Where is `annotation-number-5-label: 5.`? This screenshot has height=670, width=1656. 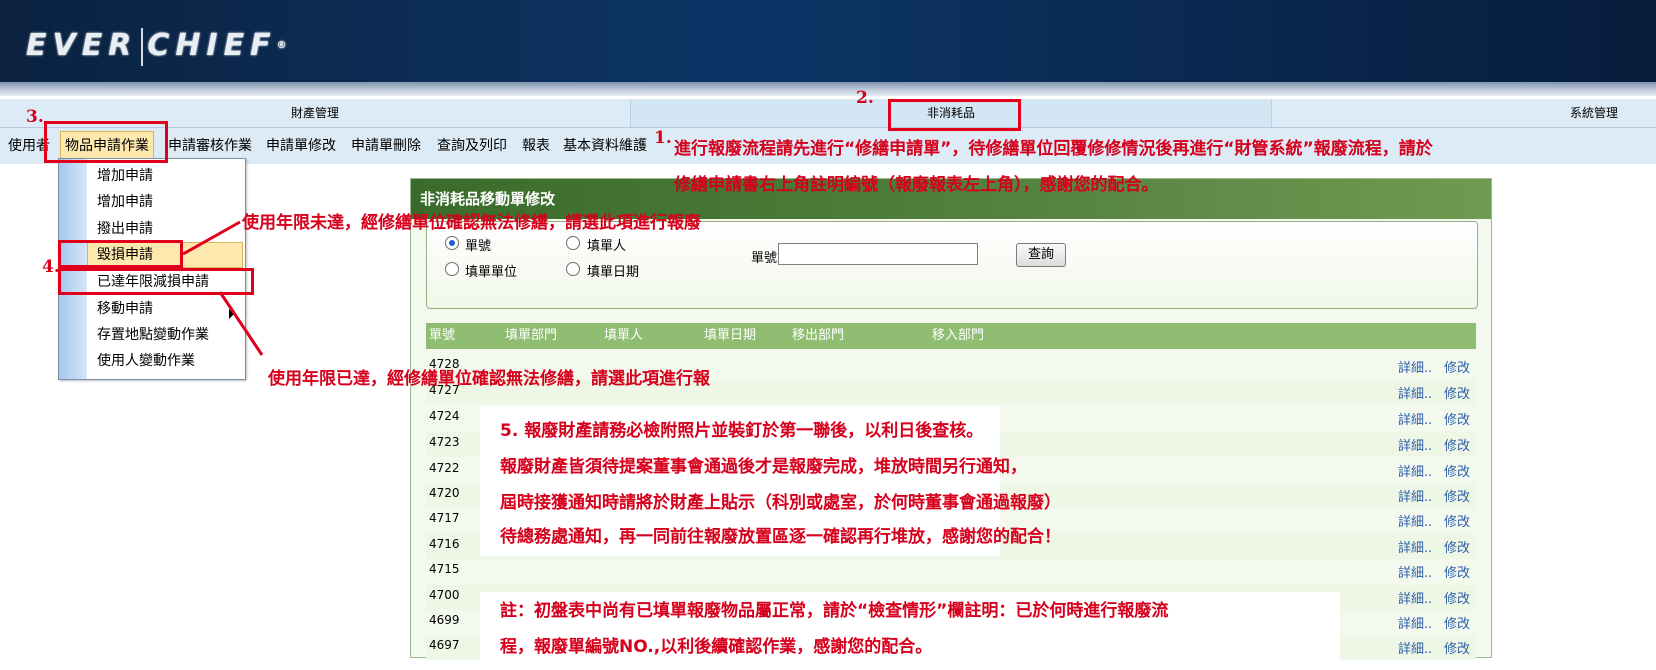
annotation-number-5-label: 5. is located at coordinates (509, 431).